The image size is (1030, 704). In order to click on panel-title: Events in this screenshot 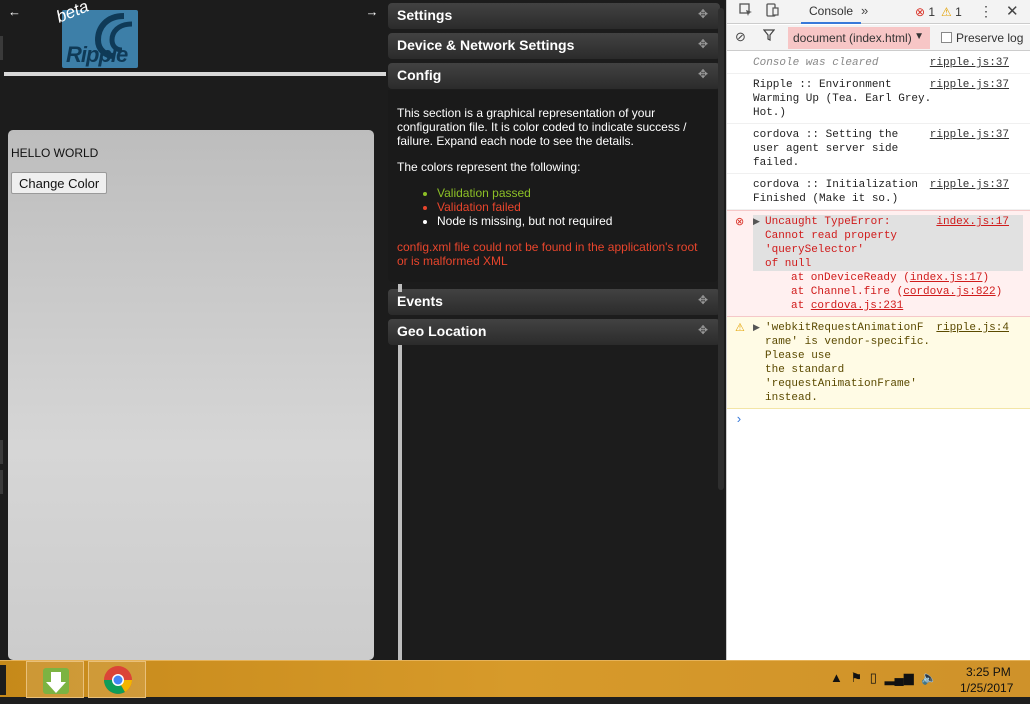, I will do `click(420, 301)`.